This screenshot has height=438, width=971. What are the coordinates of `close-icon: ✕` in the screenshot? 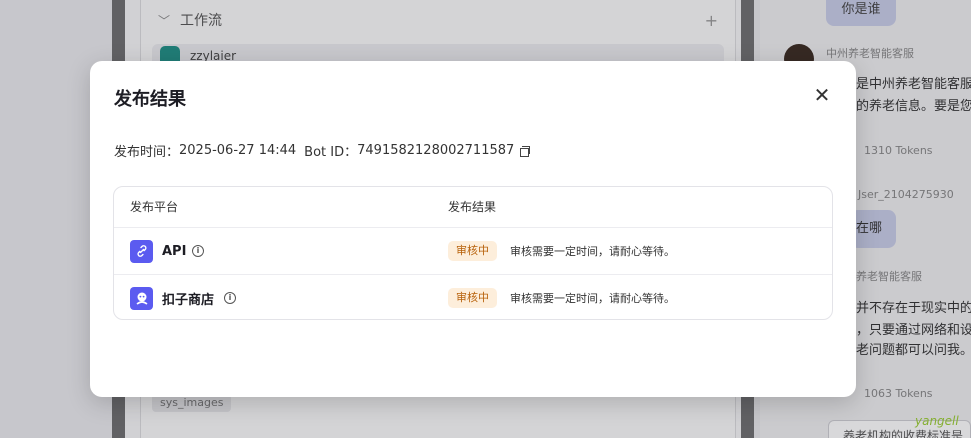 It's located at (822, 96).